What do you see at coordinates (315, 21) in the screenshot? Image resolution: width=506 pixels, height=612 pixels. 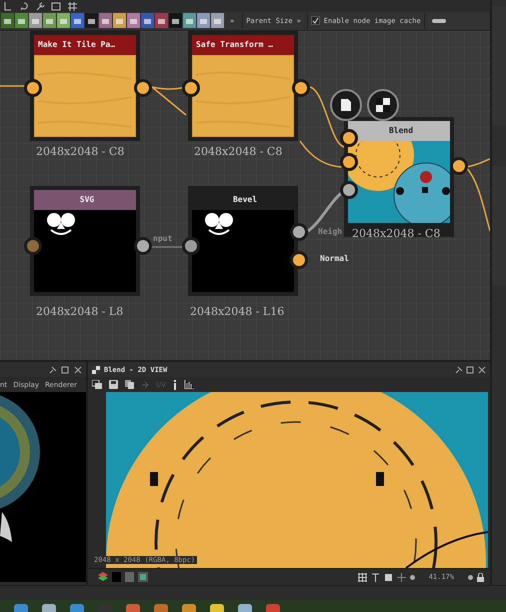 I see `cache-checkbox` at bounding box center [315, 21].